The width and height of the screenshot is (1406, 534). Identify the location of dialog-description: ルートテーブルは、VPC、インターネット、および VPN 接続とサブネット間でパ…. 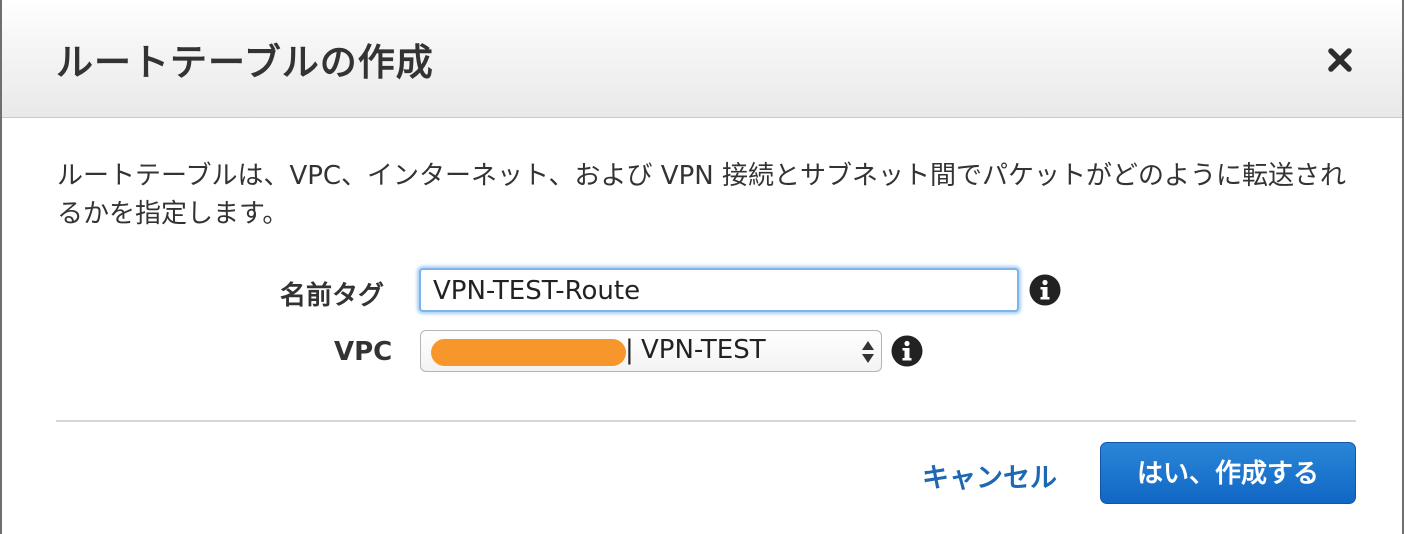
(701, 195).